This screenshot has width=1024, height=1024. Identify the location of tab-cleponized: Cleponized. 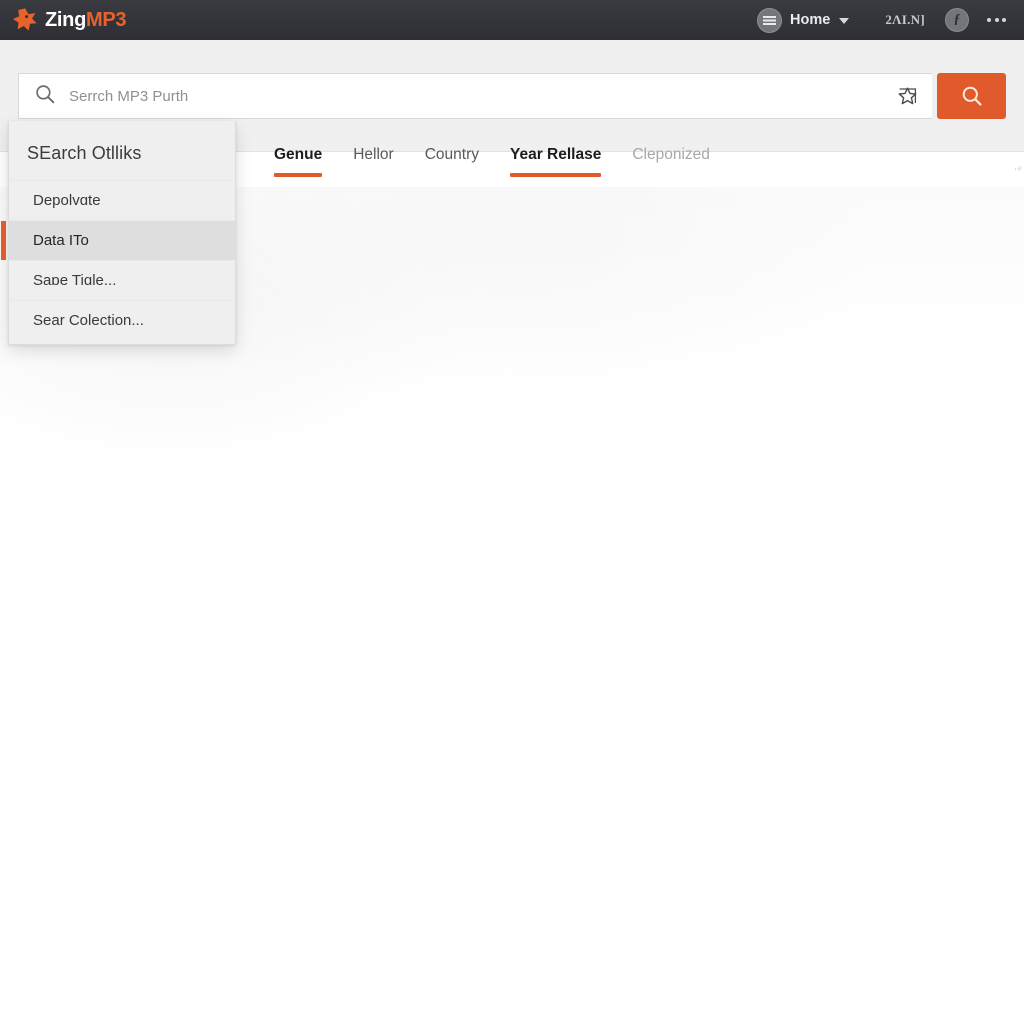
(671, 147).